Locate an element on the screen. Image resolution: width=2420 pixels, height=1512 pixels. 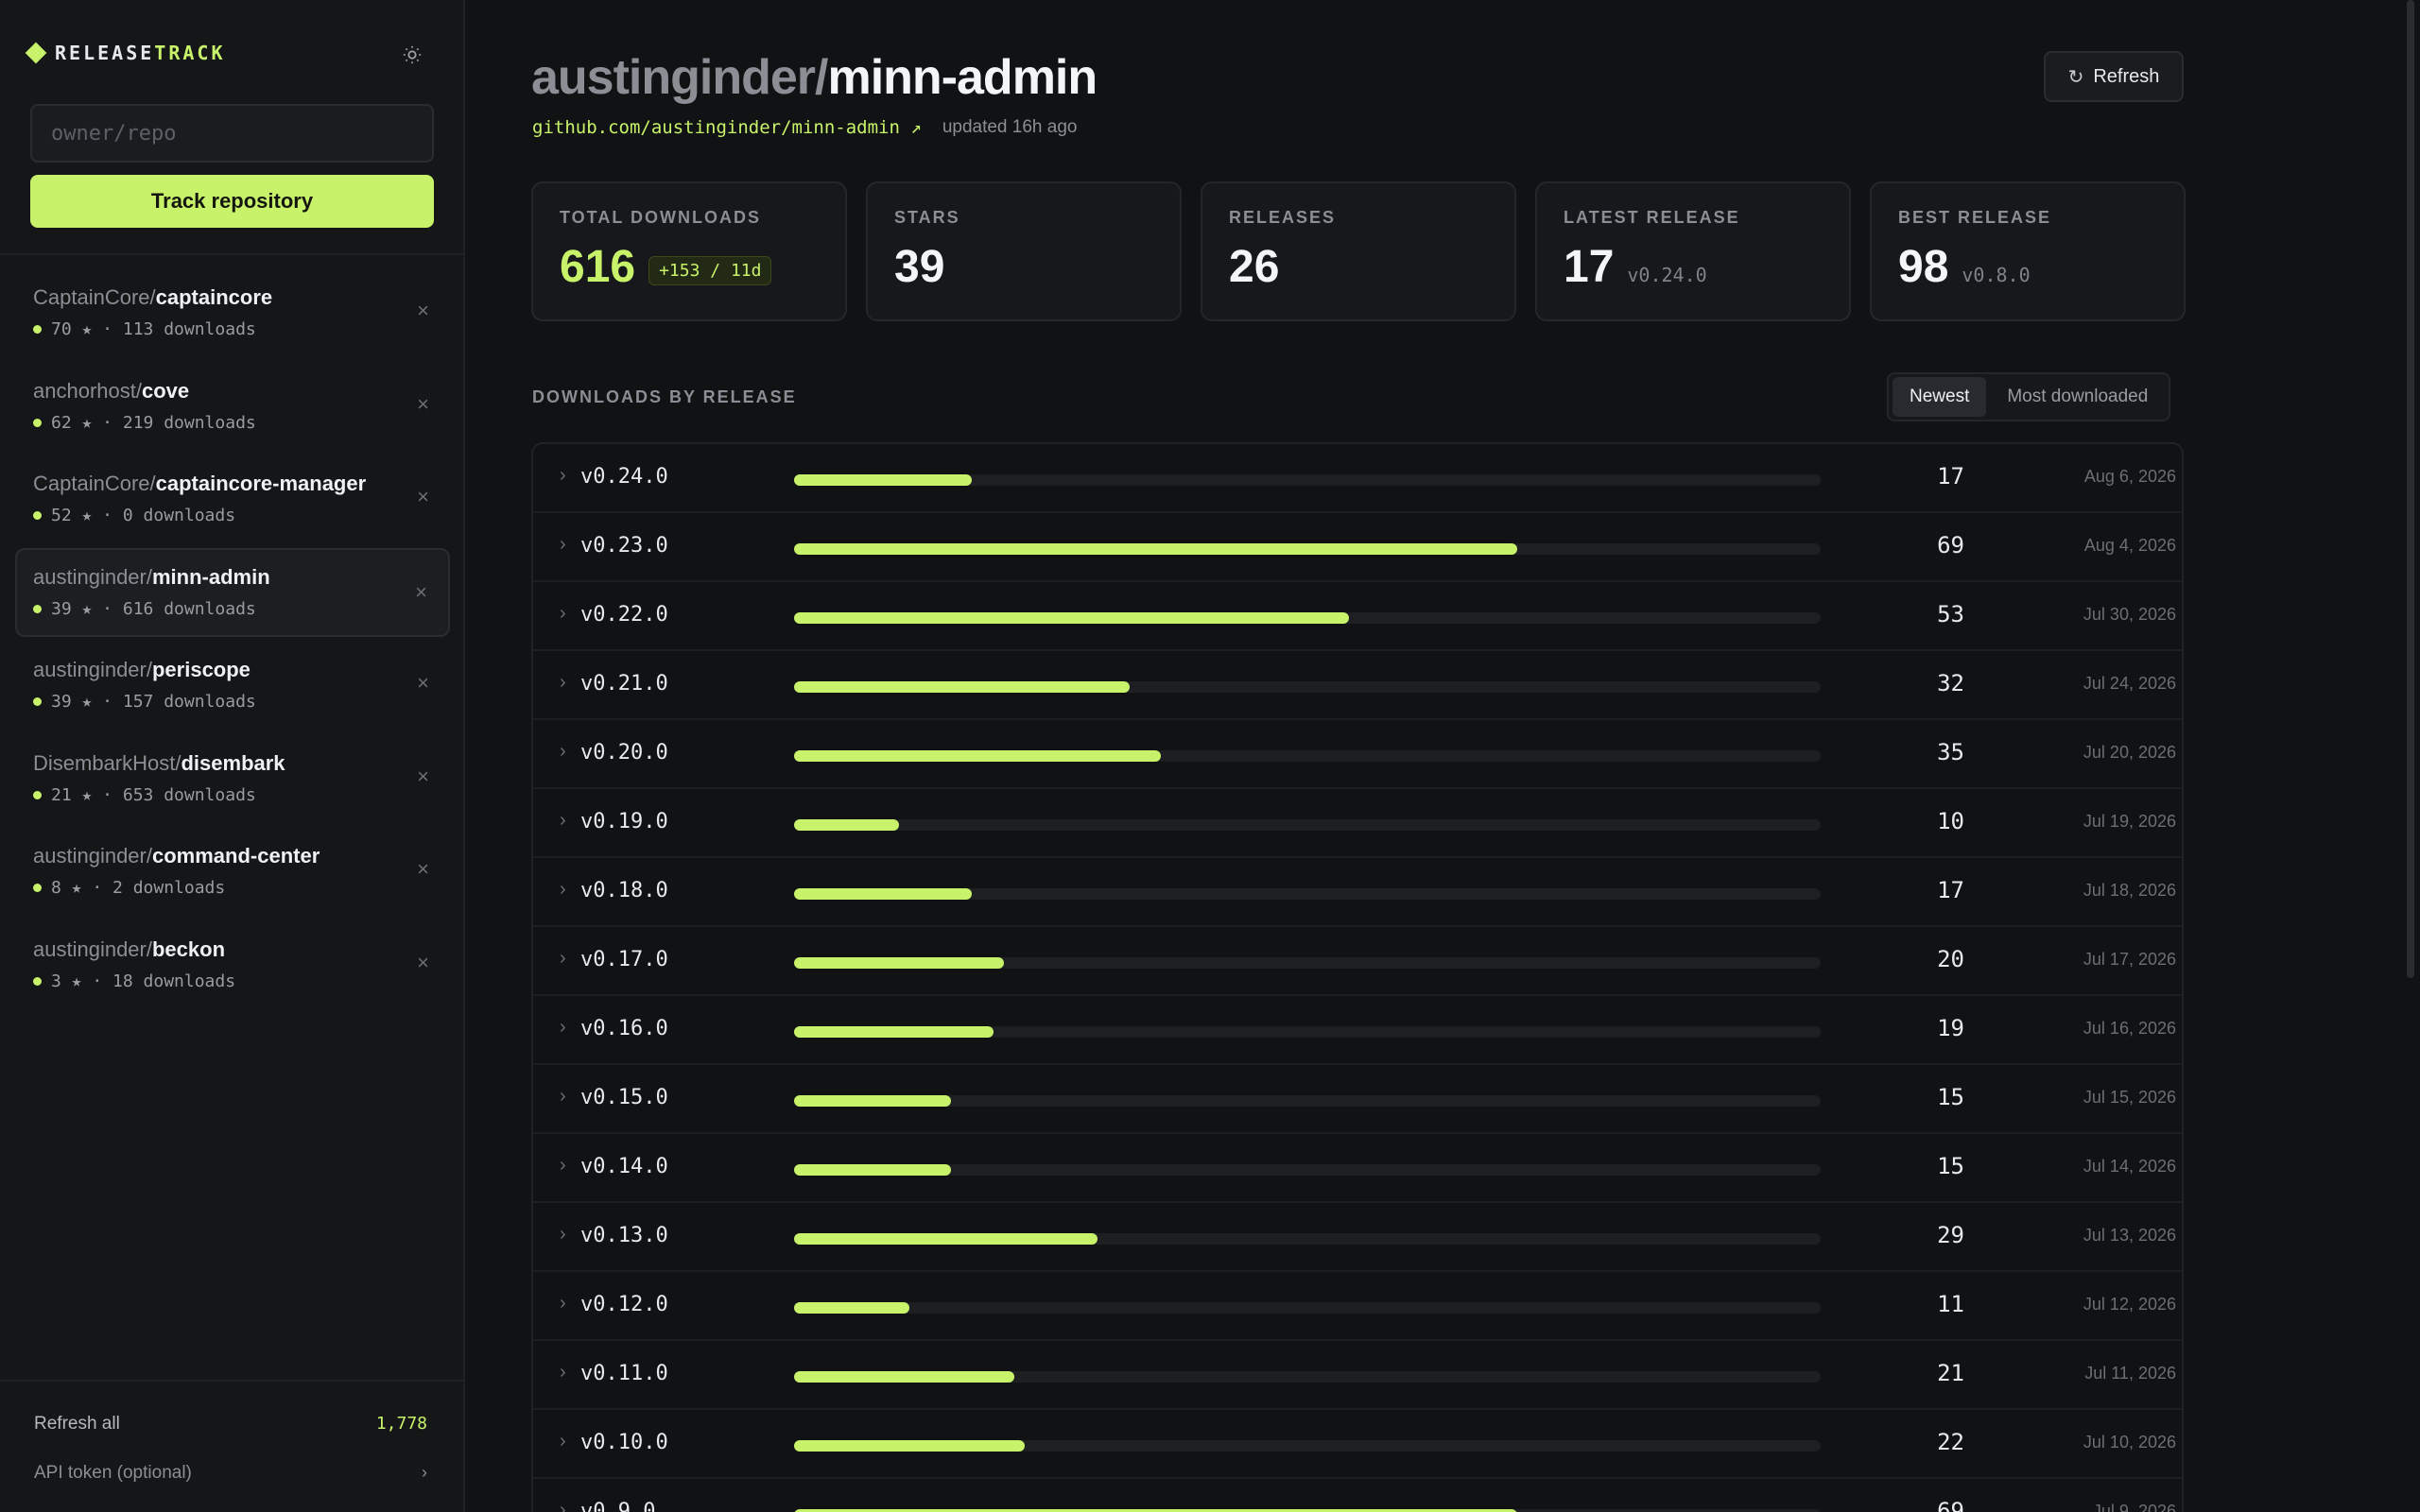
release-date: Jul 24, 2026 is located at coordinates (2129, 683).